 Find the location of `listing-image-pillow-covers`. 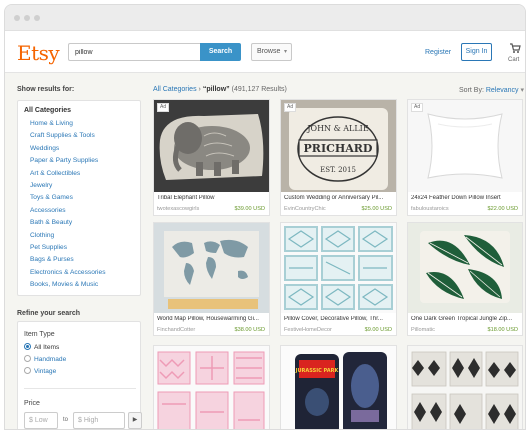

listing-image-pillow-covers is located at coordinates (338, 268).